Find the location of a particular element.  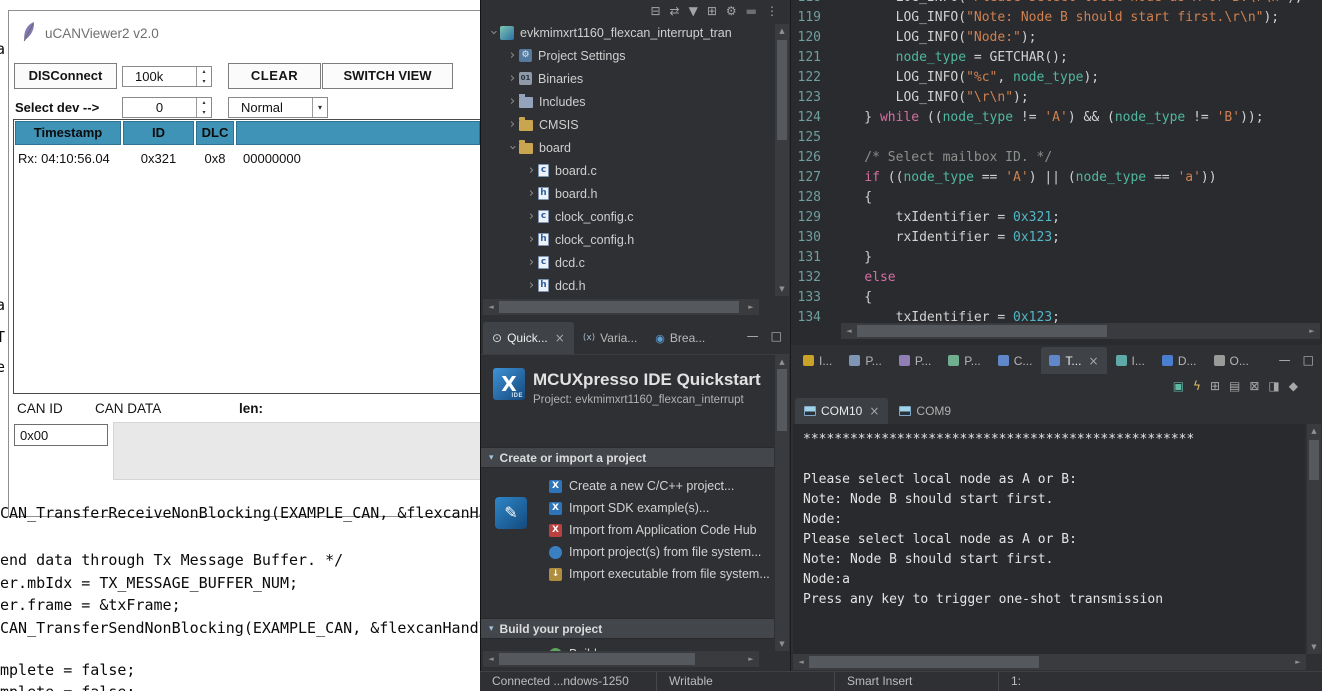

toggle-split-icon: ◨ is located at coordinates (1273, 386).